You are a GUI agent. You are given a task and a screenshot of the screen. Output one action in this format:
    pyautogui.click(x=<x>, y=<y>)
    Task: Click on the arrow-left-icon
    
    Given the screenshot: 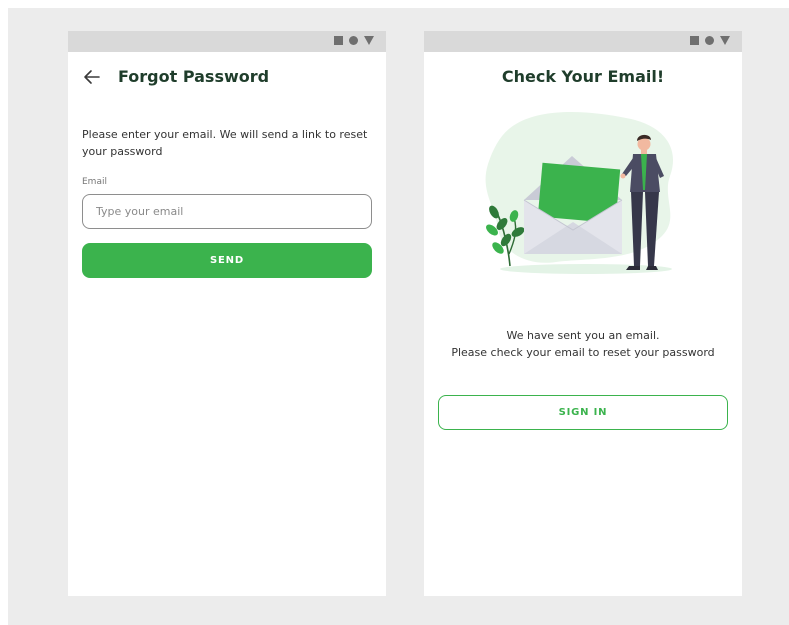 What is the action you would take?
    pyautogui.click(x=92, y=77)
    